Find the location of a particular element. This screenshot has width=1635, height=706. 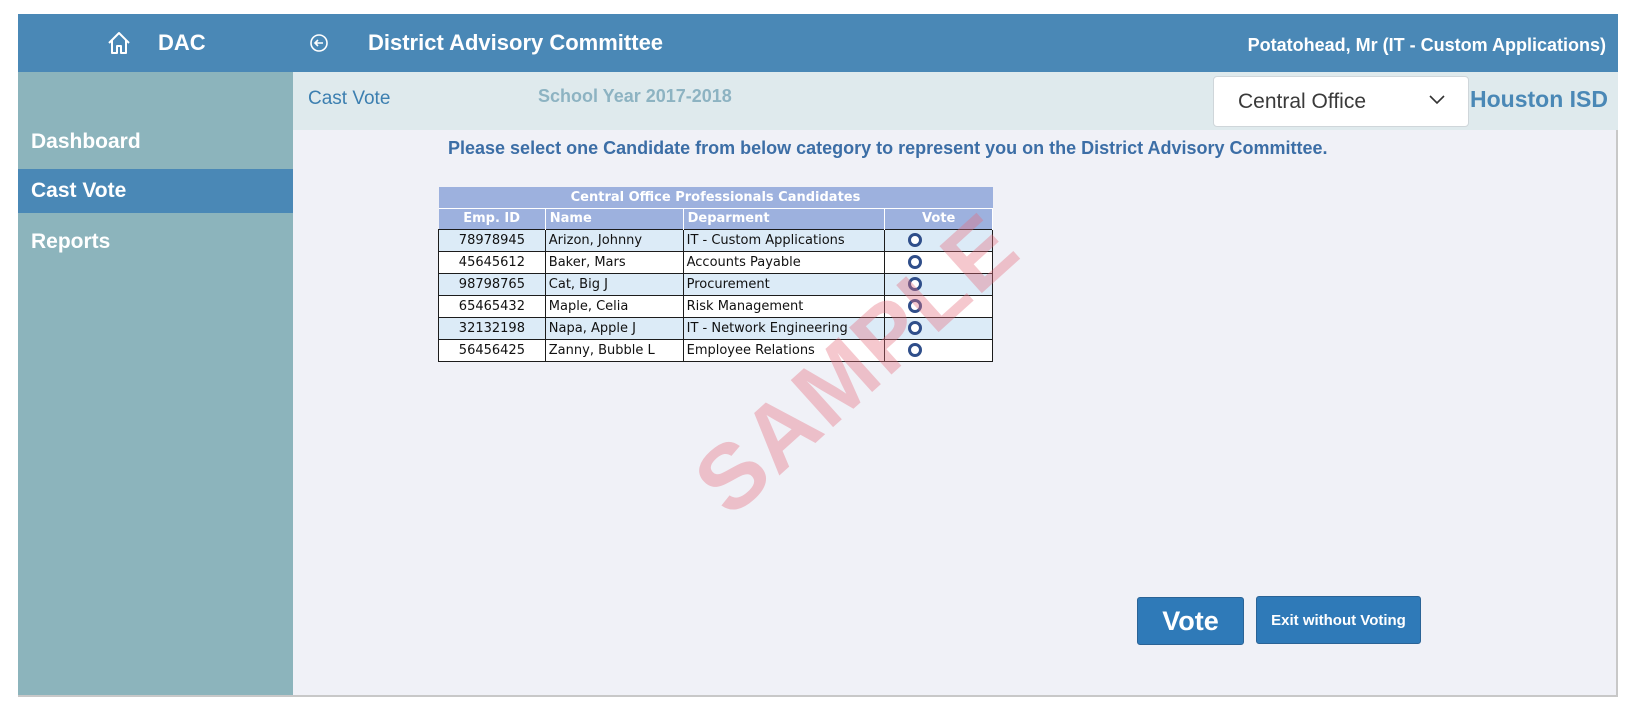

department-cell: Accounts Payable is located at coordinates (784, 262).